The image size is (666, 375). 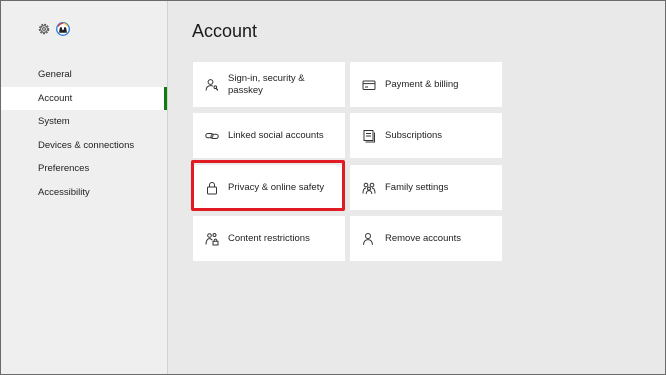 I want to click on tile-family-settings: Family settings, so click(x=426, y=187).